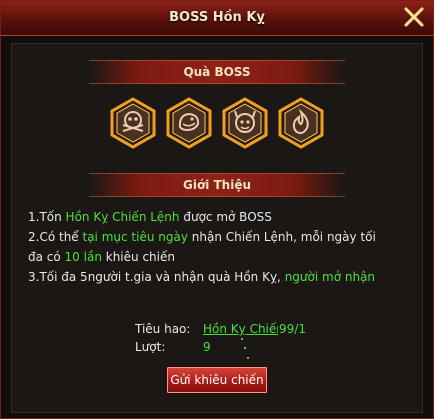 The height and width of the screenshot is (419, 434). I want to click on turns-value: 9, so click(207, 347).